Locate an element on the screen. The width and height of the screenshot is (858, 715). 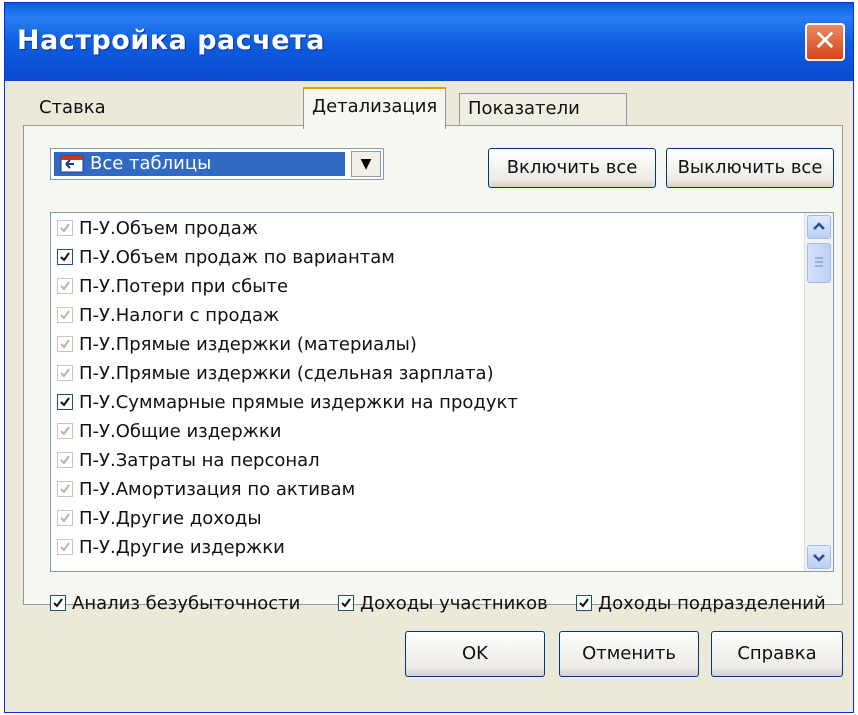
list-item: П-У.Амортизация по активам is located at coordinates (206, 491).